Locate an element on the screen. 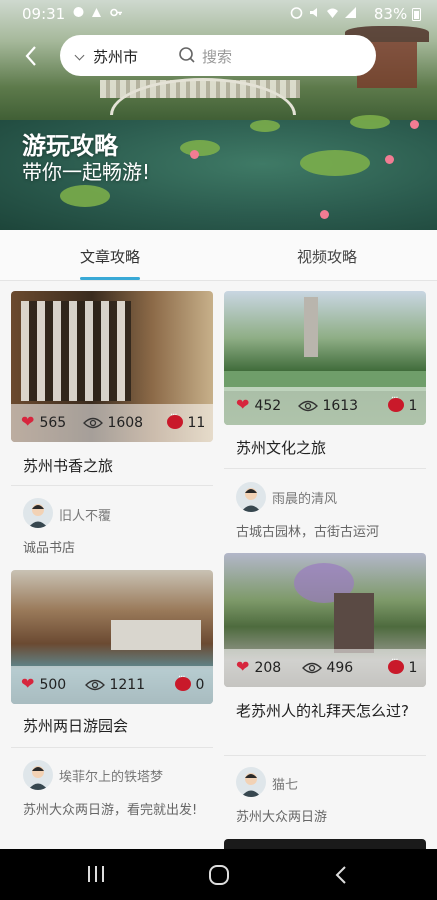 The image size is (437, 900). recent-apps-icon is located at coordinates (96, 874).